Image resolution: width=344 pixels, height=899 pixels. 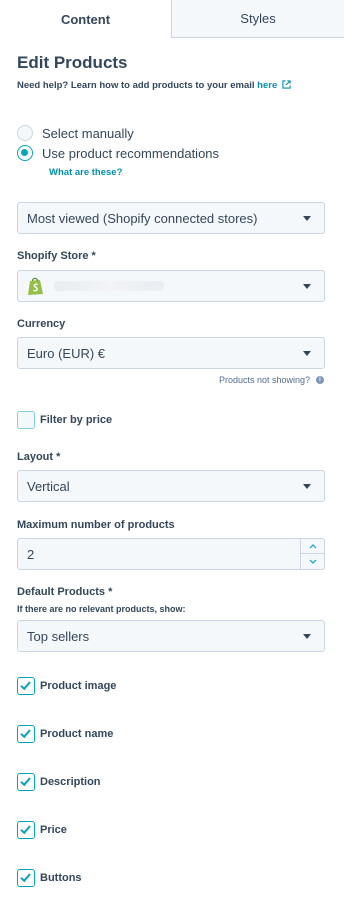 I want to click on default-products-select: Top sellers, so click(x=171, y=636).